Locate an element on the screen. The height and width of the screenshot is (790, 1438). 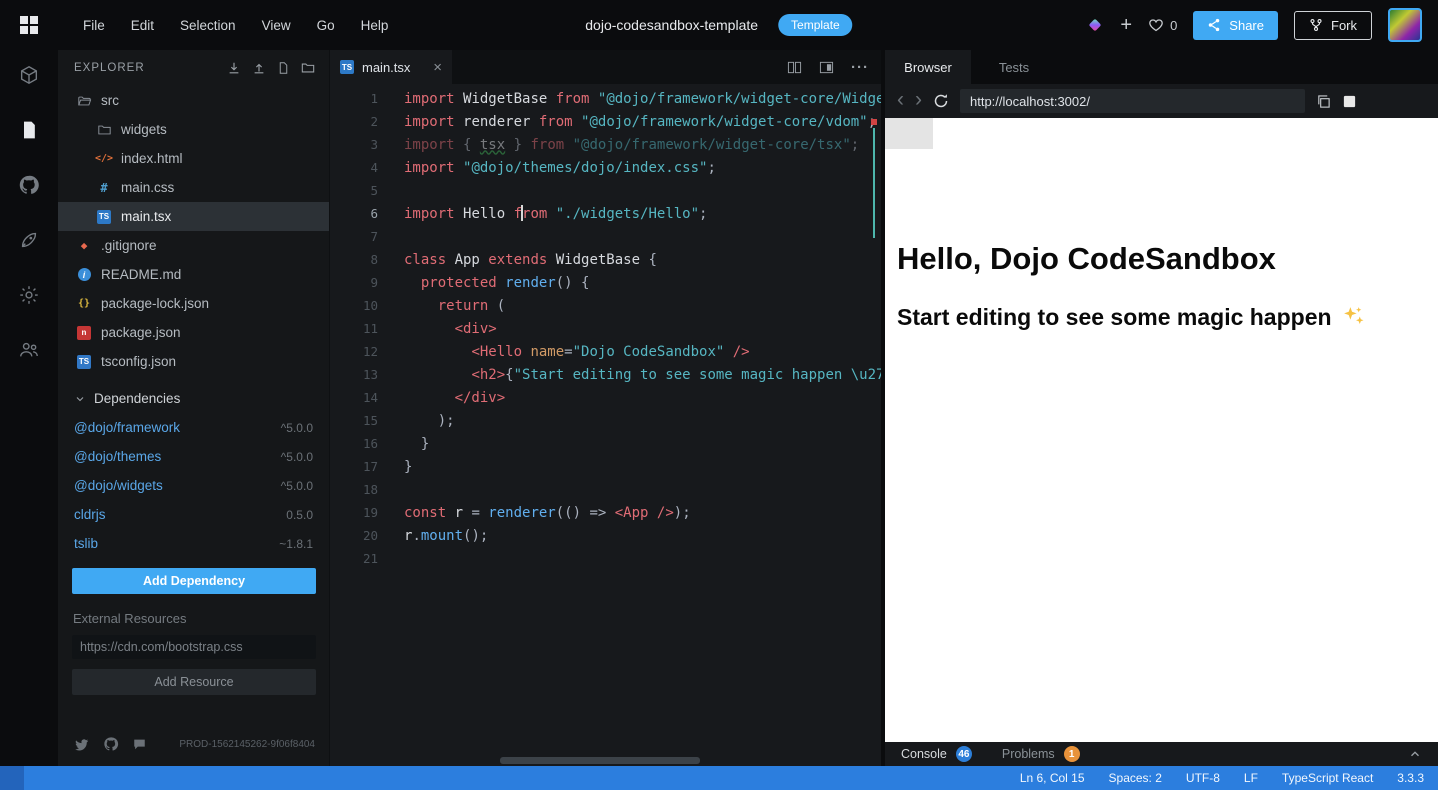
code-text: } is located at coordinates (417, 443).